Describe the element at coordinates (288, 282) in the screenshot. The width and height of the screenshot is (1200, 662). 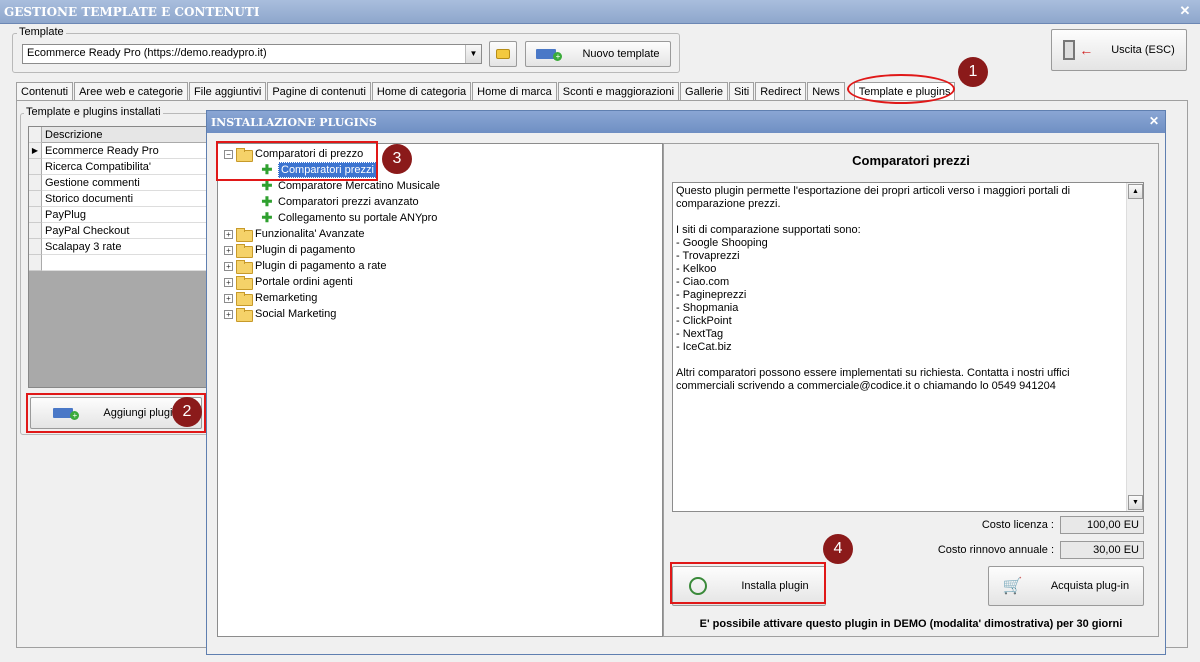
I see `tree-node-portale-agenti: + Portale ordini agenti` at that location.